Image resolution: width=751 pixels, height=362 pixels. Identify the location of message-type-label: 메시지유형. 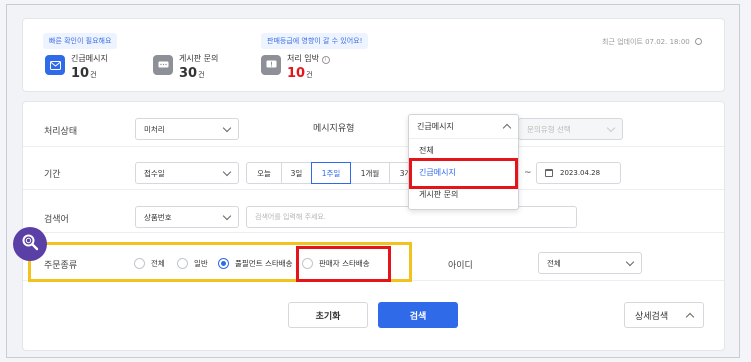
(334, 129).